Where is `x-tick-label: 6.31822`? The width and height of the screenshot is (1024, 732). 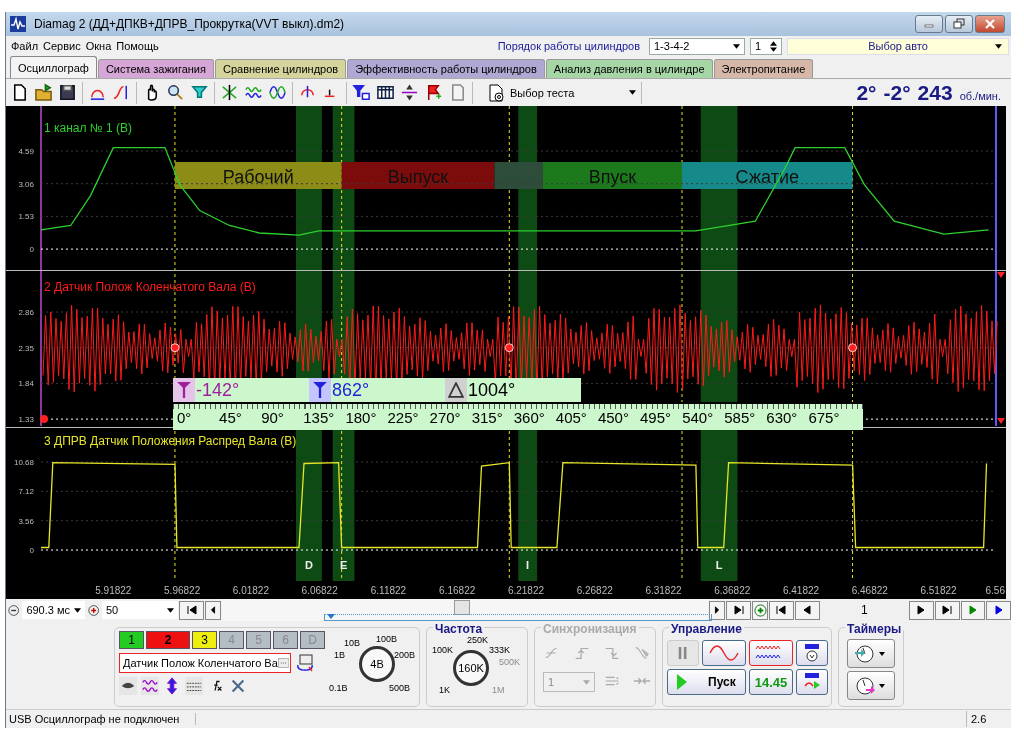
x-tick-label: 6.31822 is located at coordinates (663, 590).